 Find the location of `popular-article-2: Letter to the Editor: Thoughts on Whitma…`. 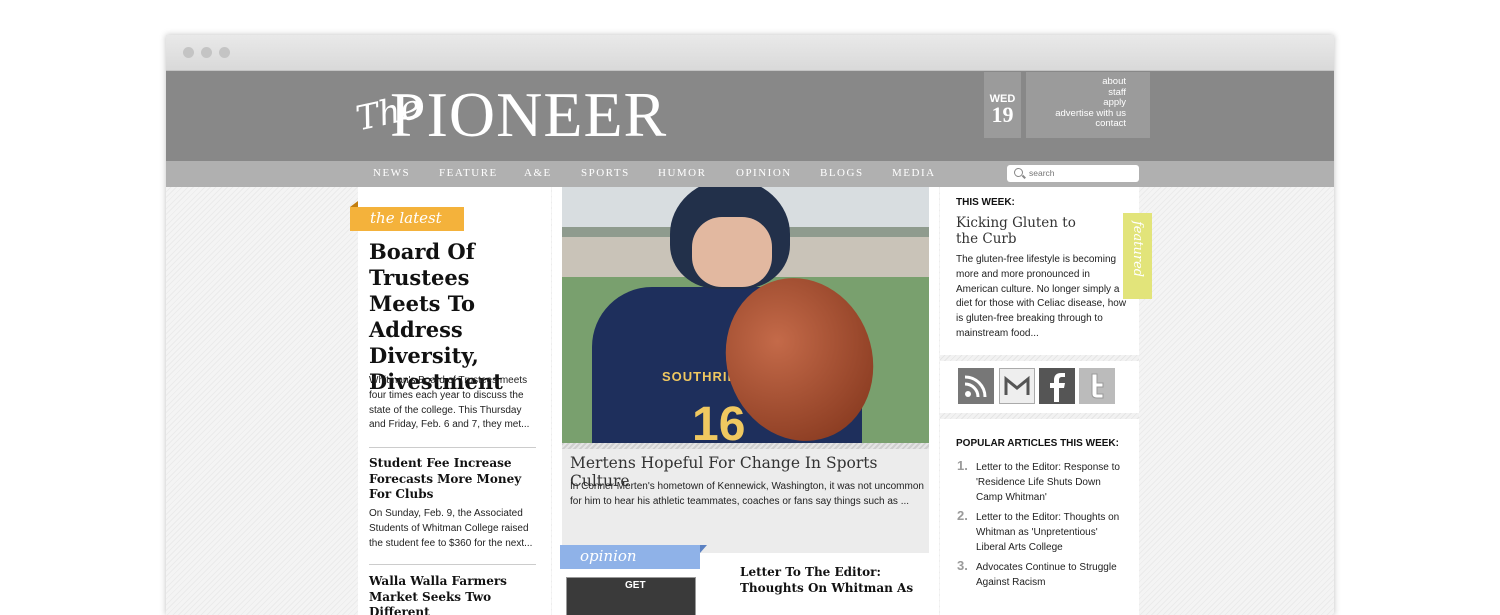

popular-article-2: Letter to the Editor: Thoughts on Whitma… is located at coordinates (1051, 533).